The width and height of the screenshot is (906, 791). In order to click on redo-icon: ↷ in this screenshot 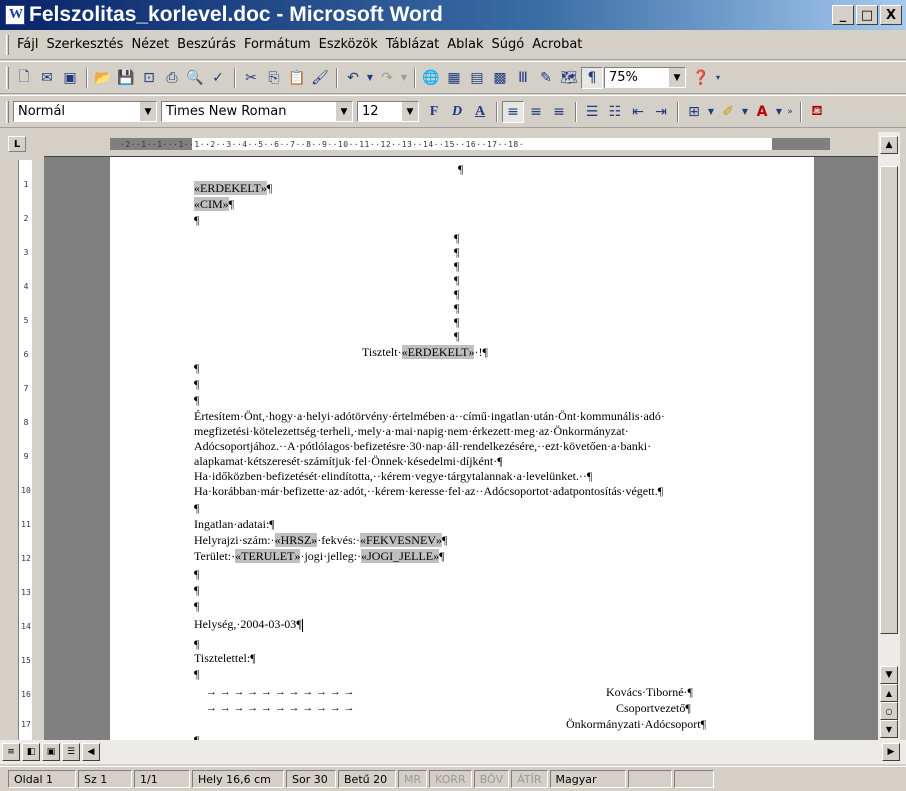, I will do `click(387, 78)`.